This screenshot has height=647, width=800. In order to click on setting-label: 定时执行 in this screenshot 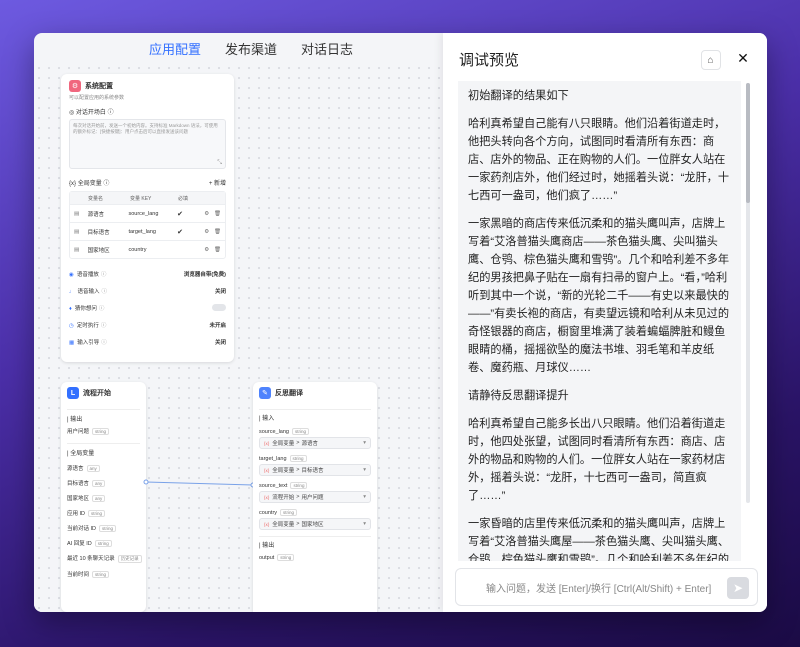, I will do `click(87, 325)`.